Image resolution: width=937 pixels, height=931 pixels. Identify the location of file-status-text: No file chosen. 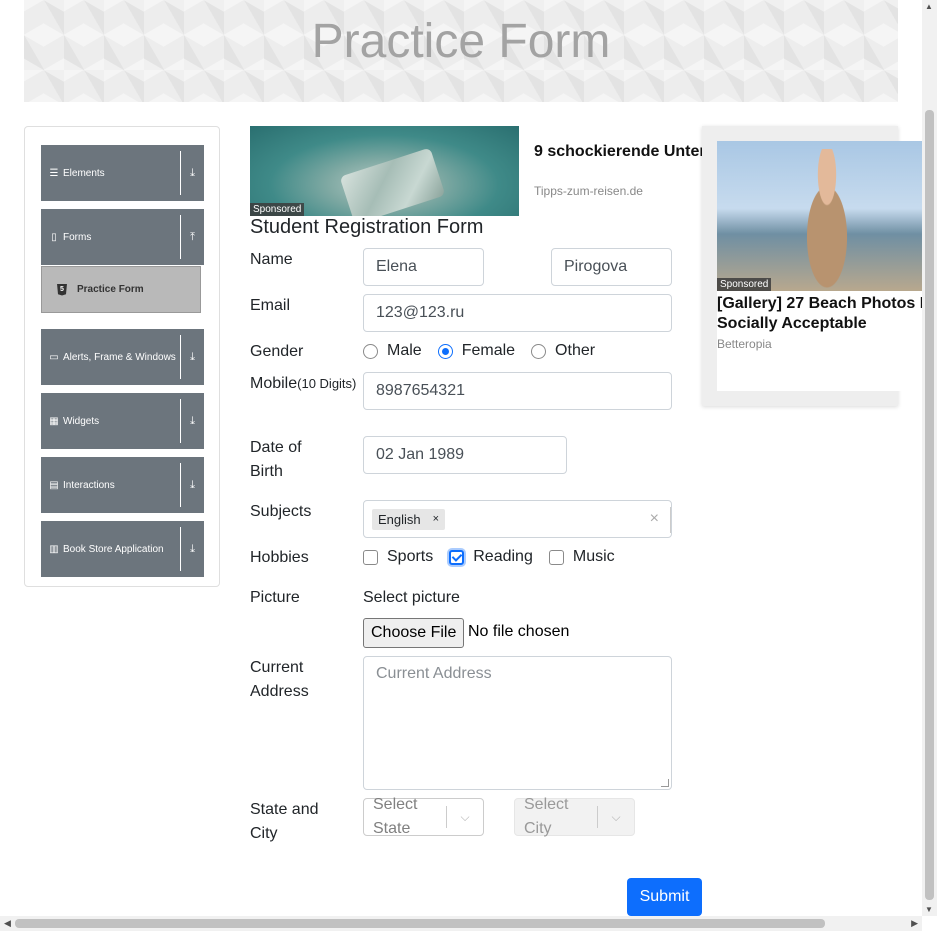
(519, 631).